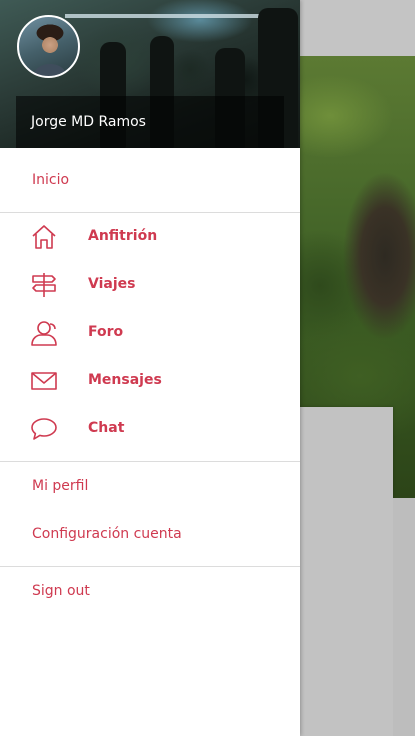 This screenshot has width=415, height=736. I want to click on menu-item-label: Viajes, so click(112, 284).